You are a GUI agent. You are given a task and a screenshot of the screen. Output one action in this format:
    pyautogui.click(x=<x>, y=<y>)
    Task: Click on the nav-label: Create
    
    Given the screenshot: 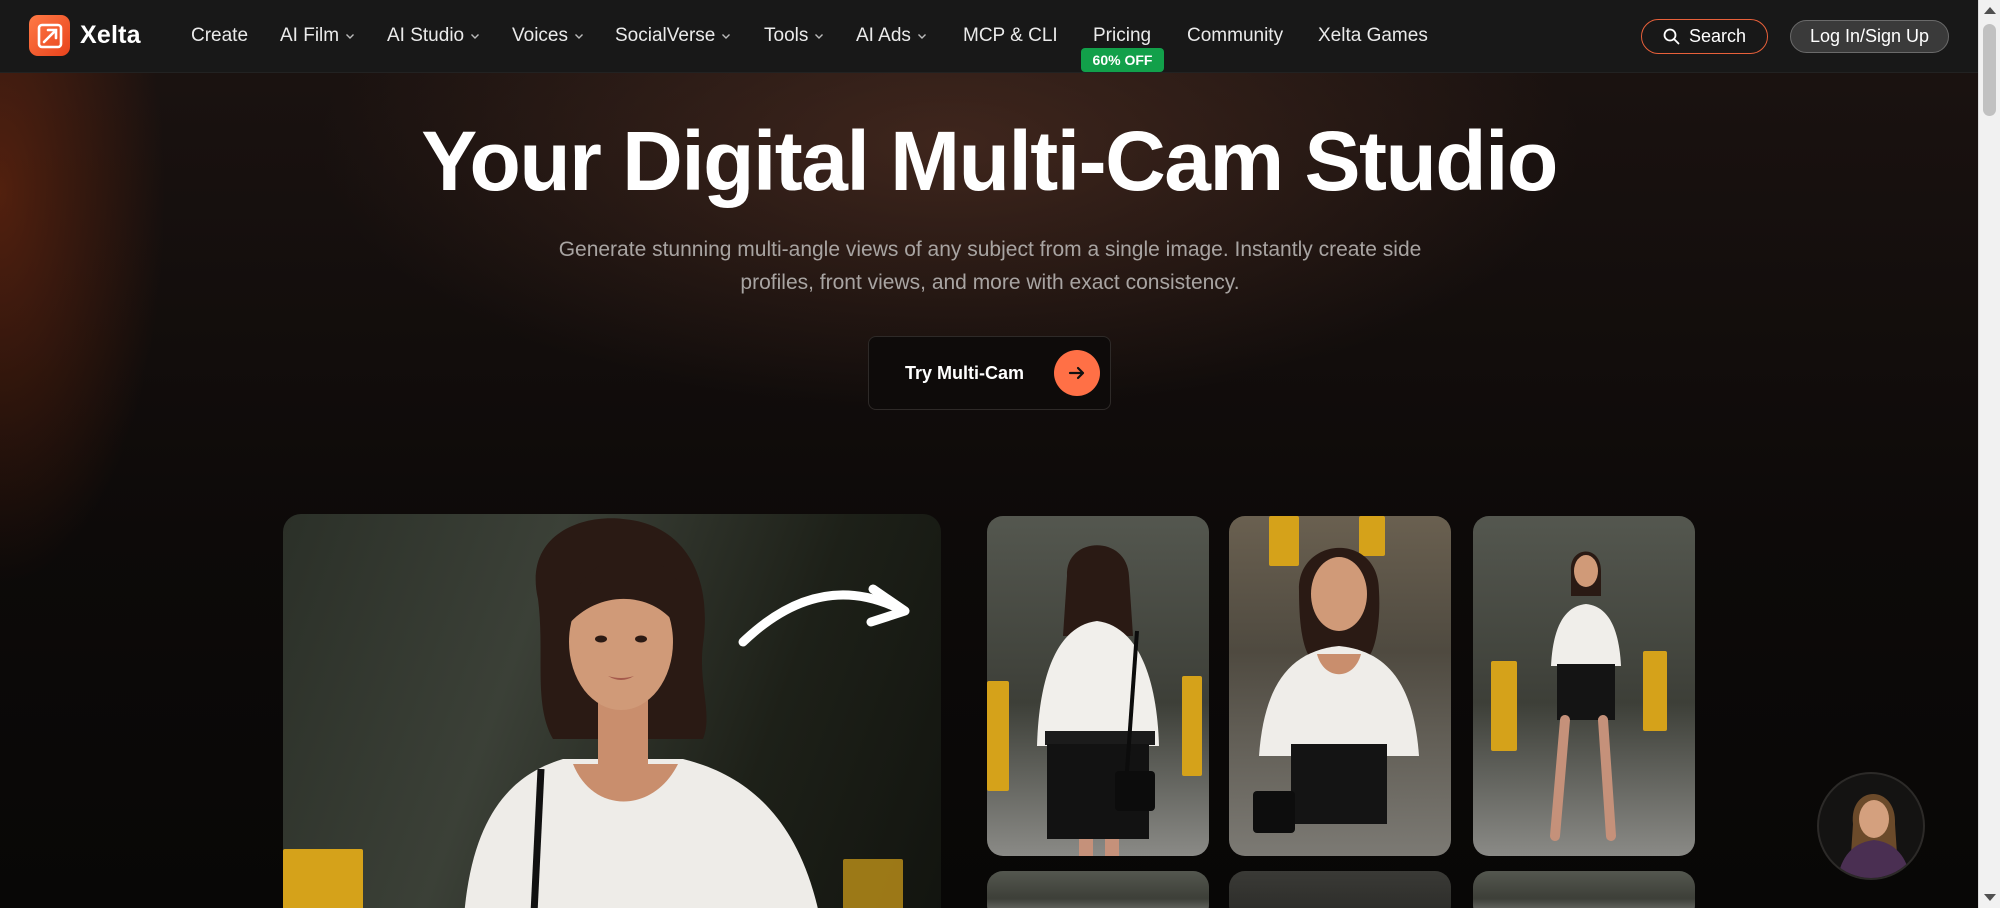 What is the action you would take?
    pyautogui.click(x=220, y=35)
    